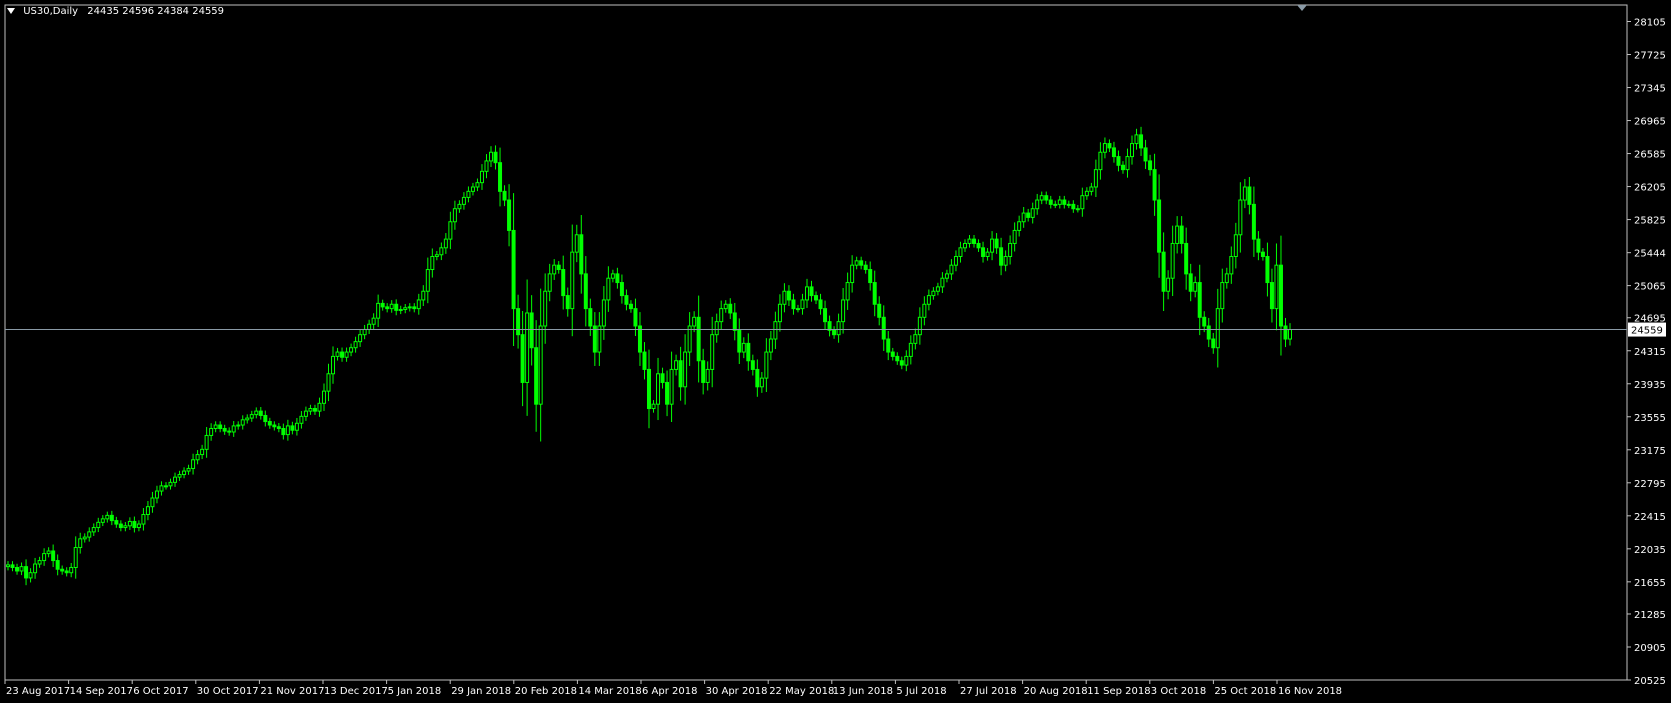  I want to click on x-tick-label: 14 Sep 2017, so click(101, 691).